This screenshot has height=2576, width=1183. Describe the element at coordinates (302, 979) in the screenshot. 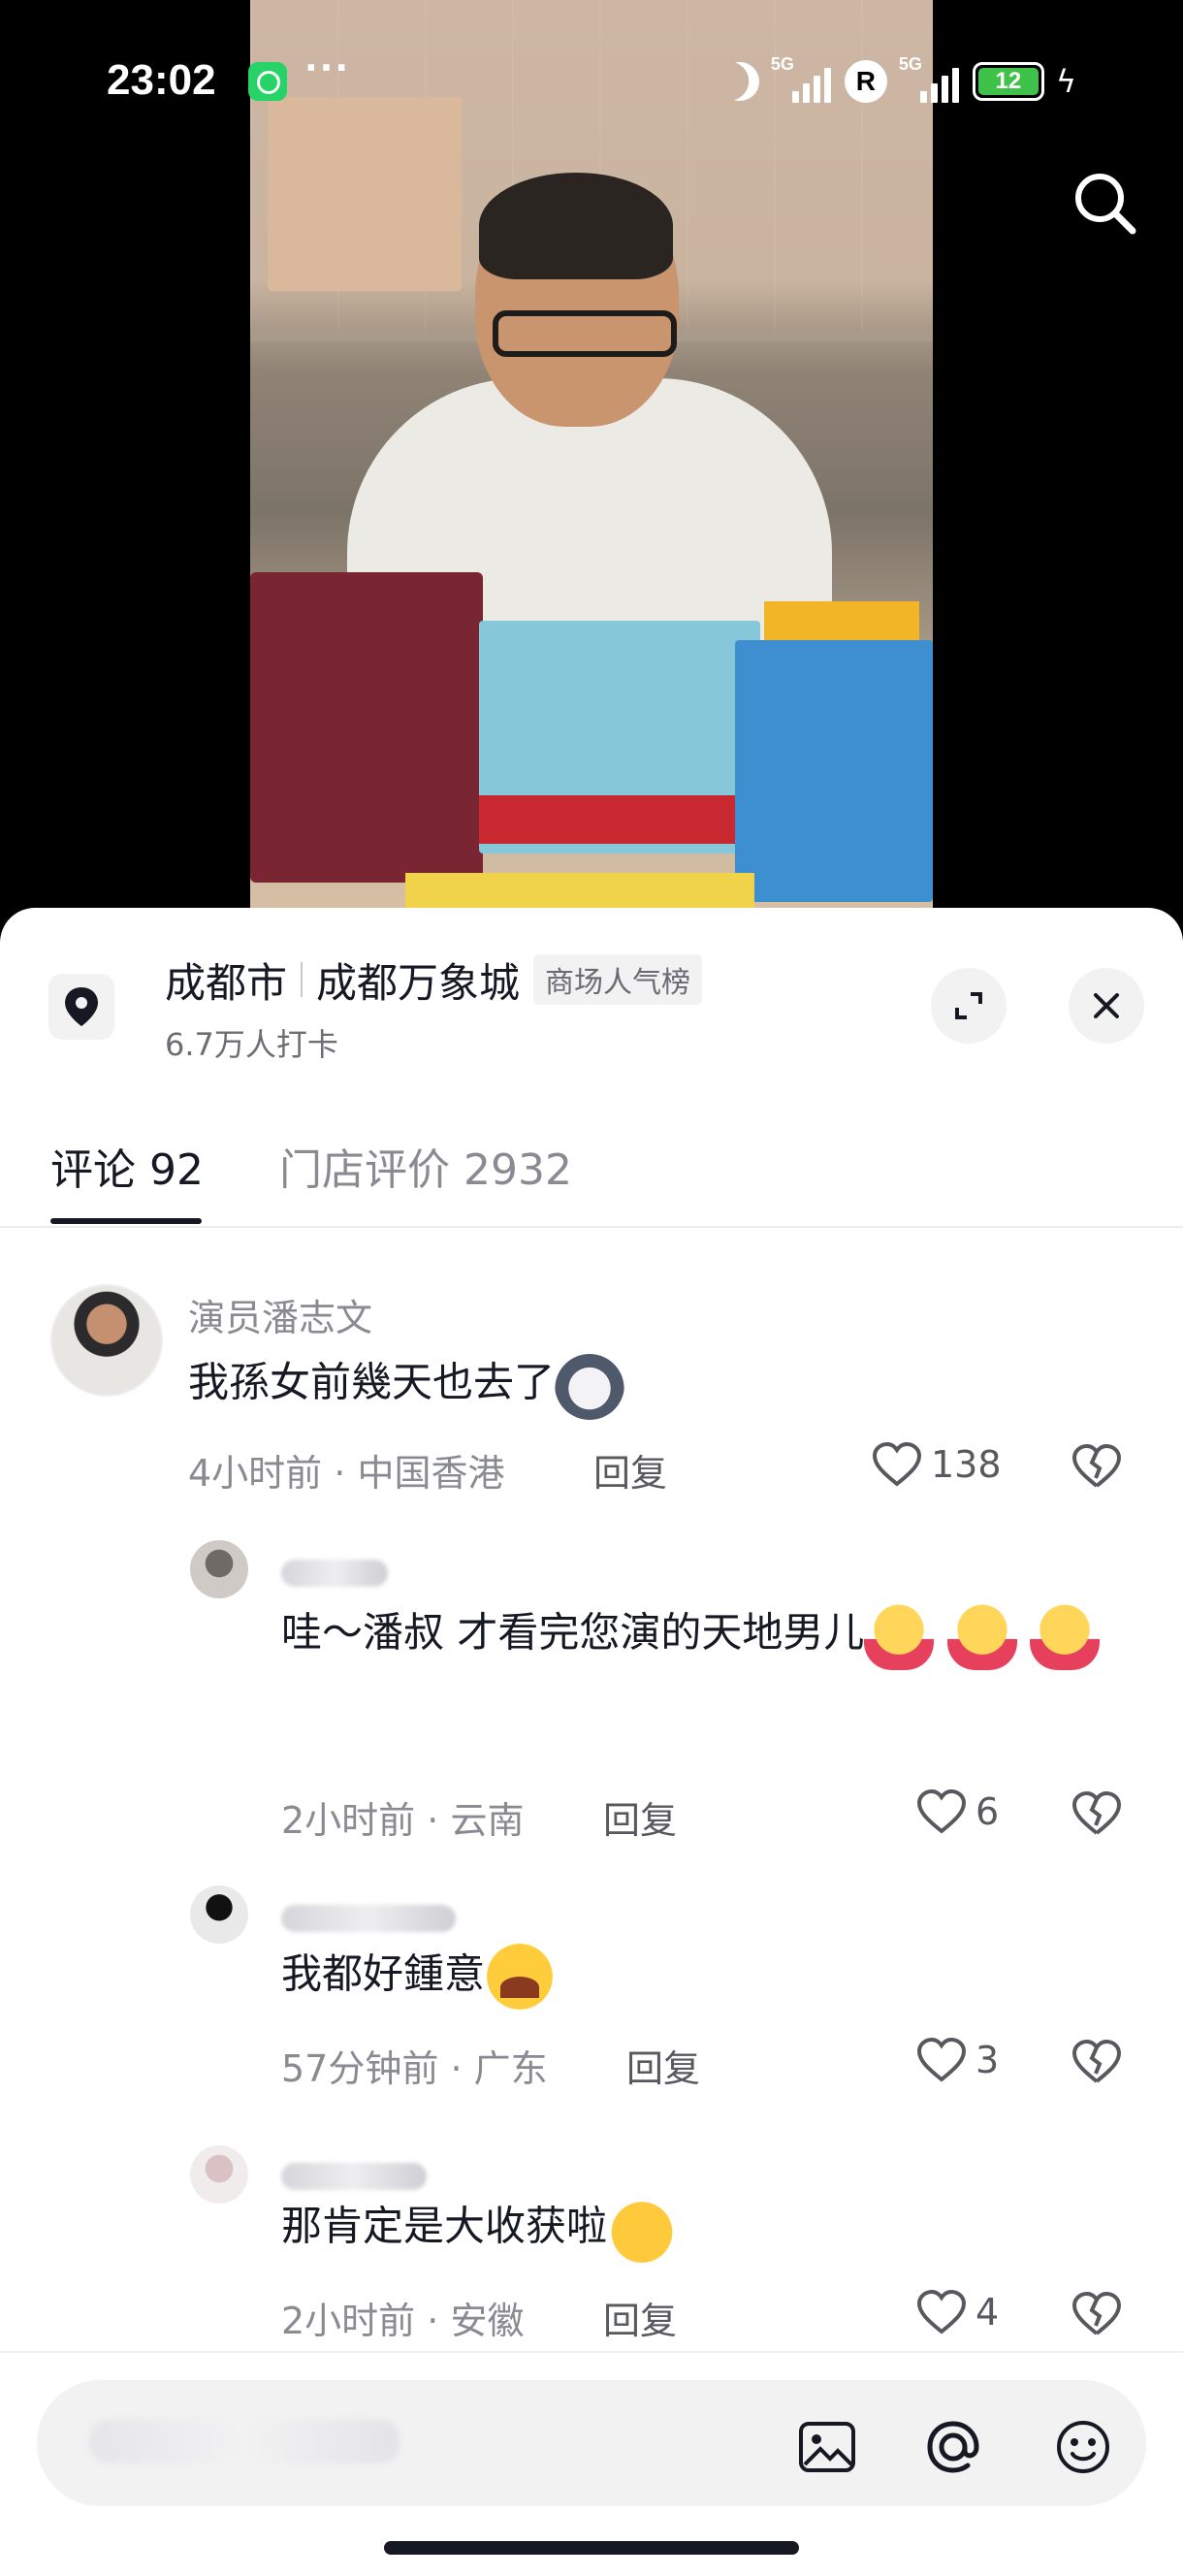

I see `location-divider` at that location.